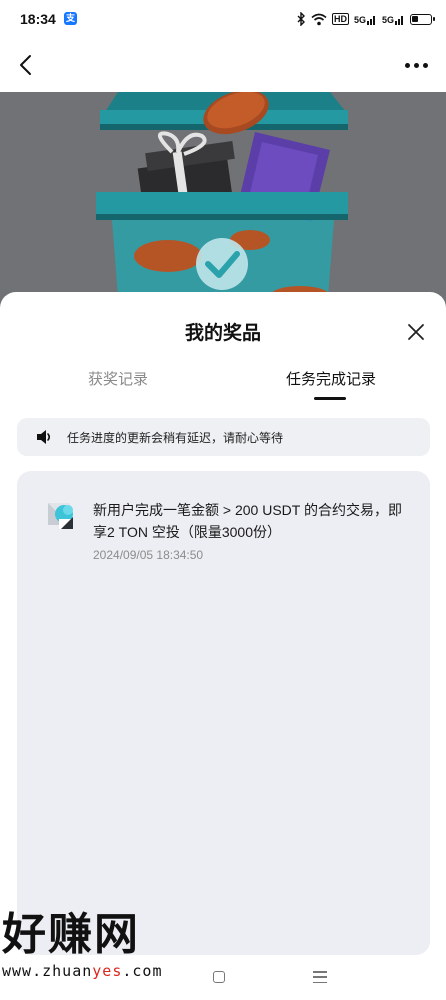 This screenshot has width=446, height=1000. Describe the element at coordinates (340, 19) in the screenshot. I see `hd-label: HD` at that location.